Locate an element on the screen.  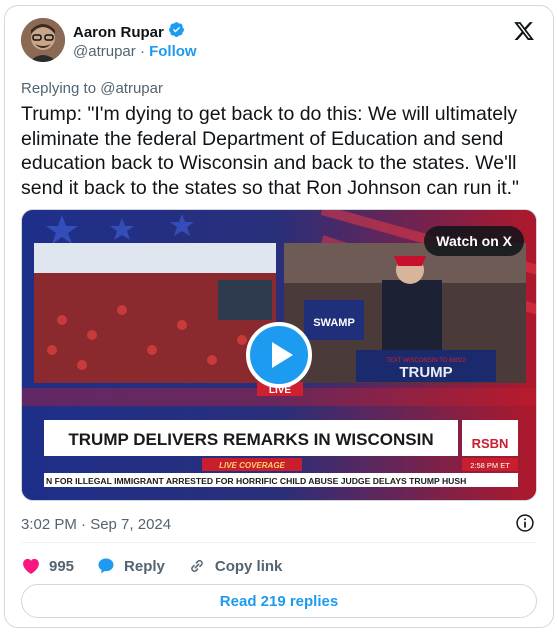
avatar is located at coordinates (43, 40).